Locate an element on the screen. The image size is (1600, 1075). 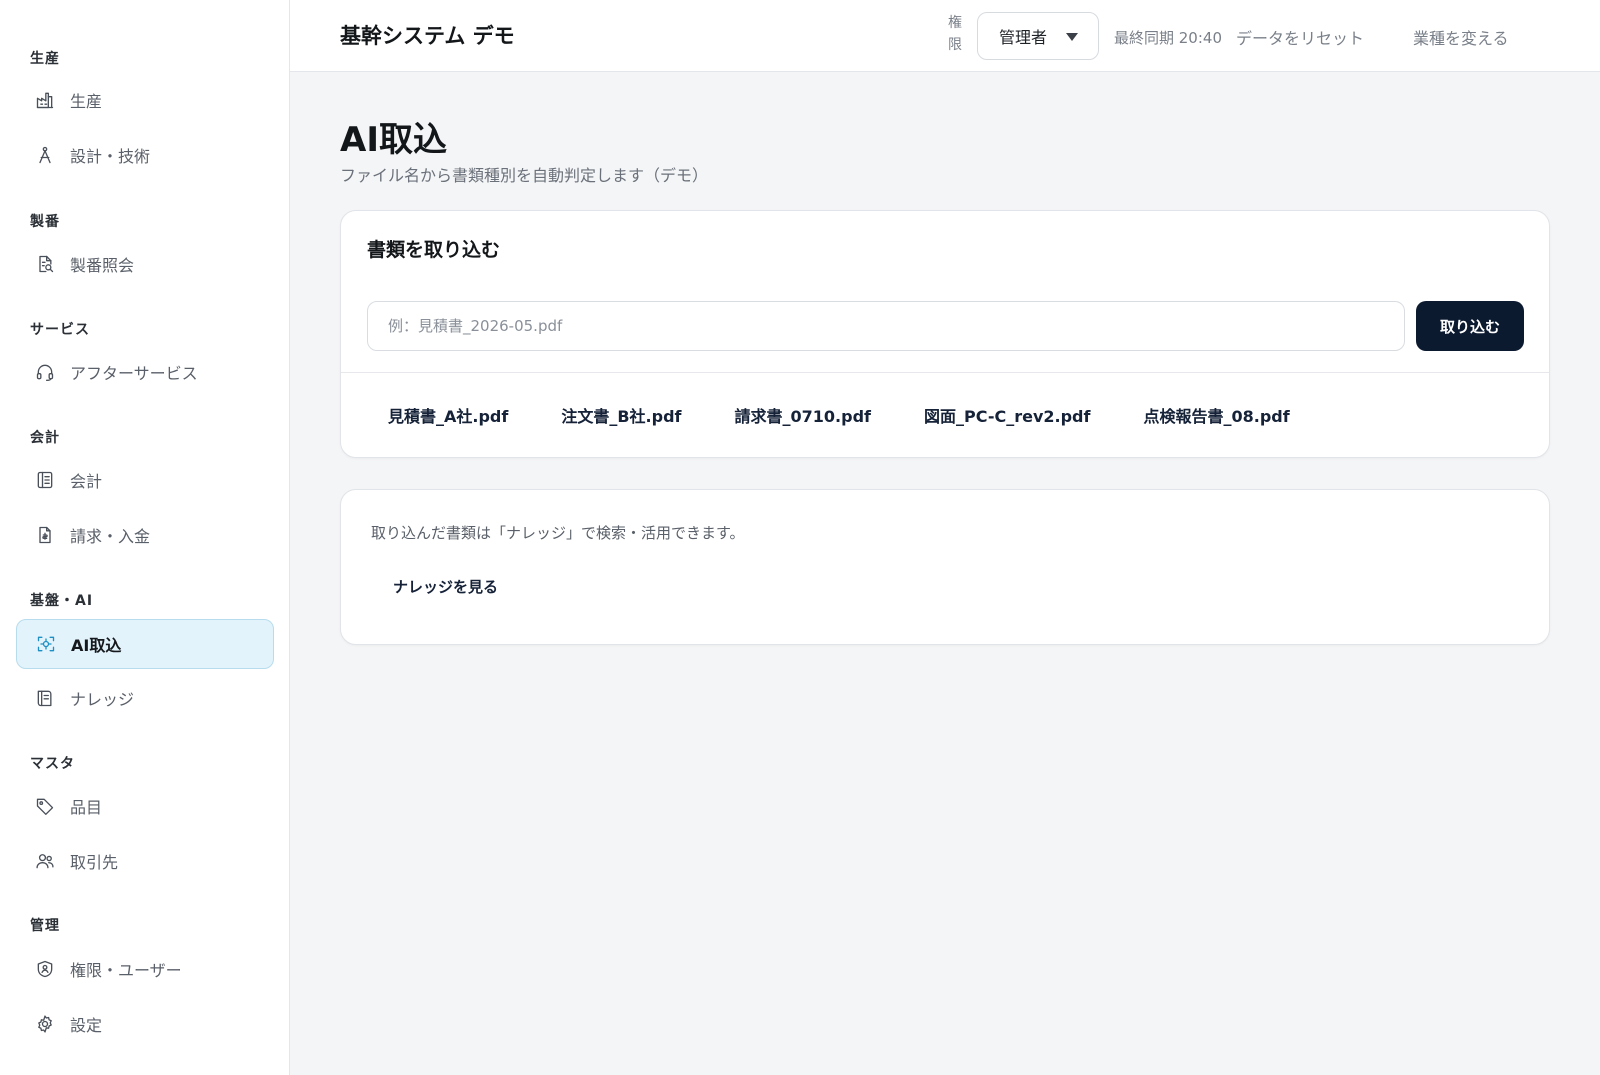
sidebar-item-label: 設計・技術 is located at coordinates (110, 156).